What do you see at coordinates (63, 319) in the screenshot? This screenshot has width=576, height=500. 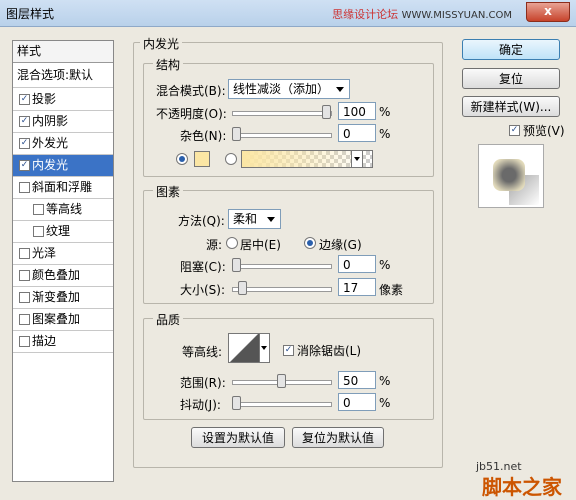 I see `sidebar-item: 图案叠加` at bounding box center [63, 319].